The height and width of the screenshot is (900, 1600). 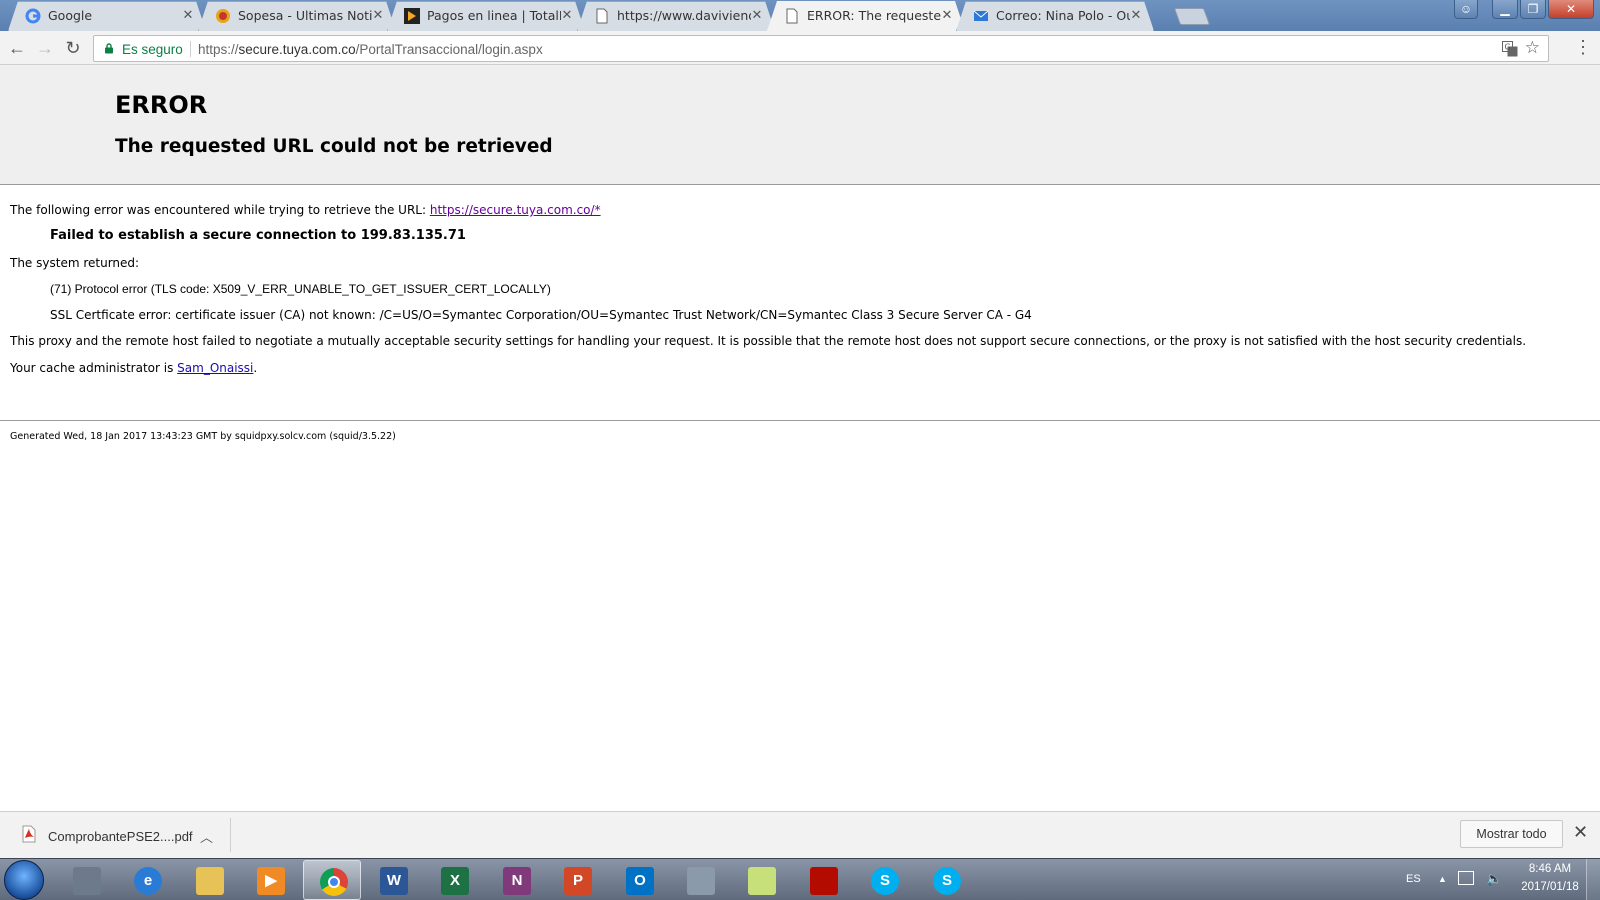 What do you see at coordinates (1494, 879) in the screenshot?
I see `volume-icon: 🔈` at bounding box center [1494, 879].